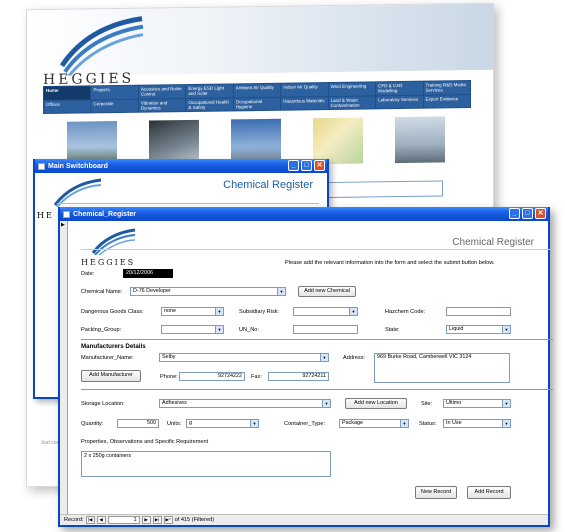 This screenshot has width=565, height=532. What do you see at coordinates (325, 329) in the screenshot?
I see `un-no-field` at bounding box center [325, 329].